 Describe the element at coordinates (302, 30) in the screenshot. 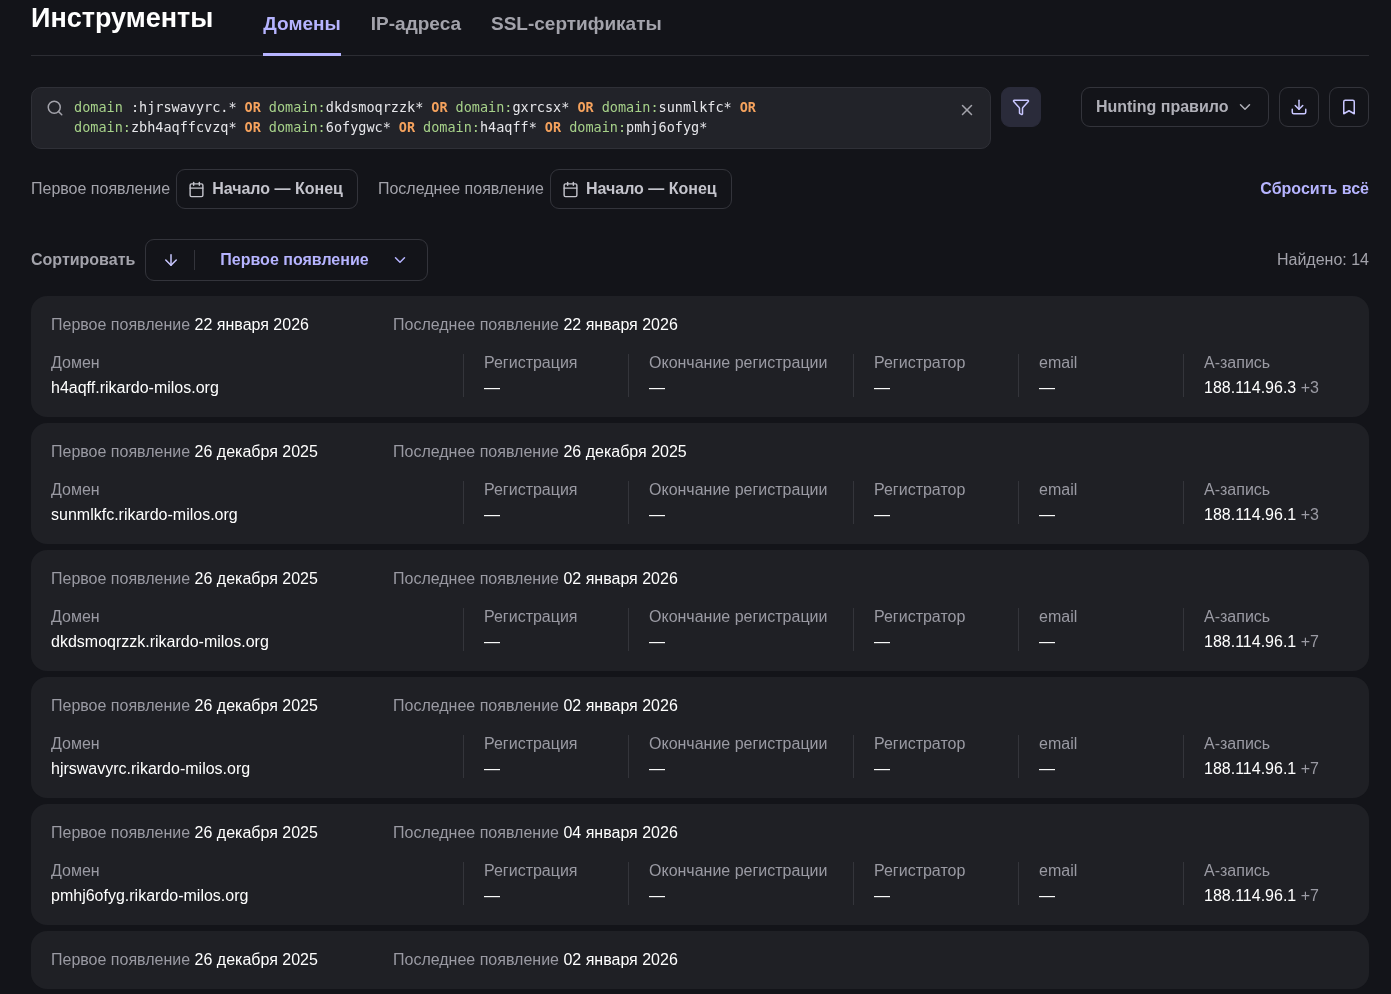

I see `tab: Домены` at that location.